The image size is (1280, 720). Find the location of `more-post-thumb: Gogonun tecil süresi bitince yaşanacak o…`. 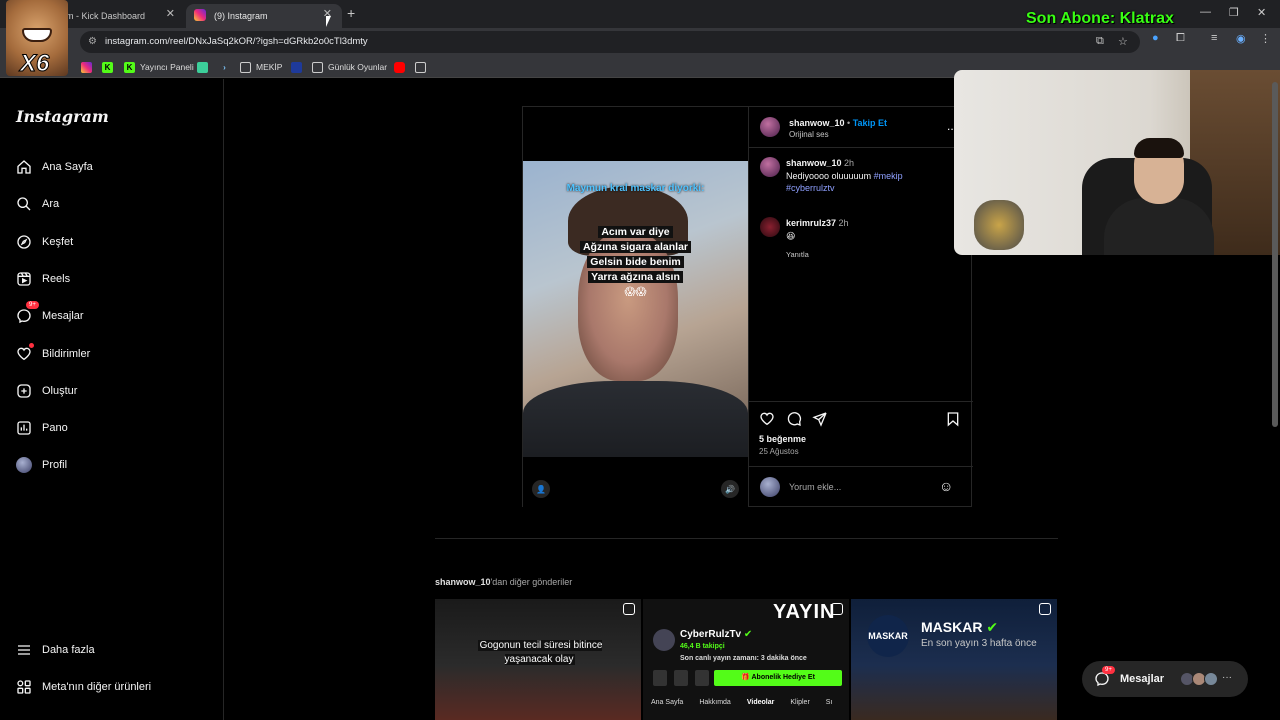

more-post-thumb: Gogonun tecil süresi bitince yaşanacak o… is located at coordinates (538, 659).